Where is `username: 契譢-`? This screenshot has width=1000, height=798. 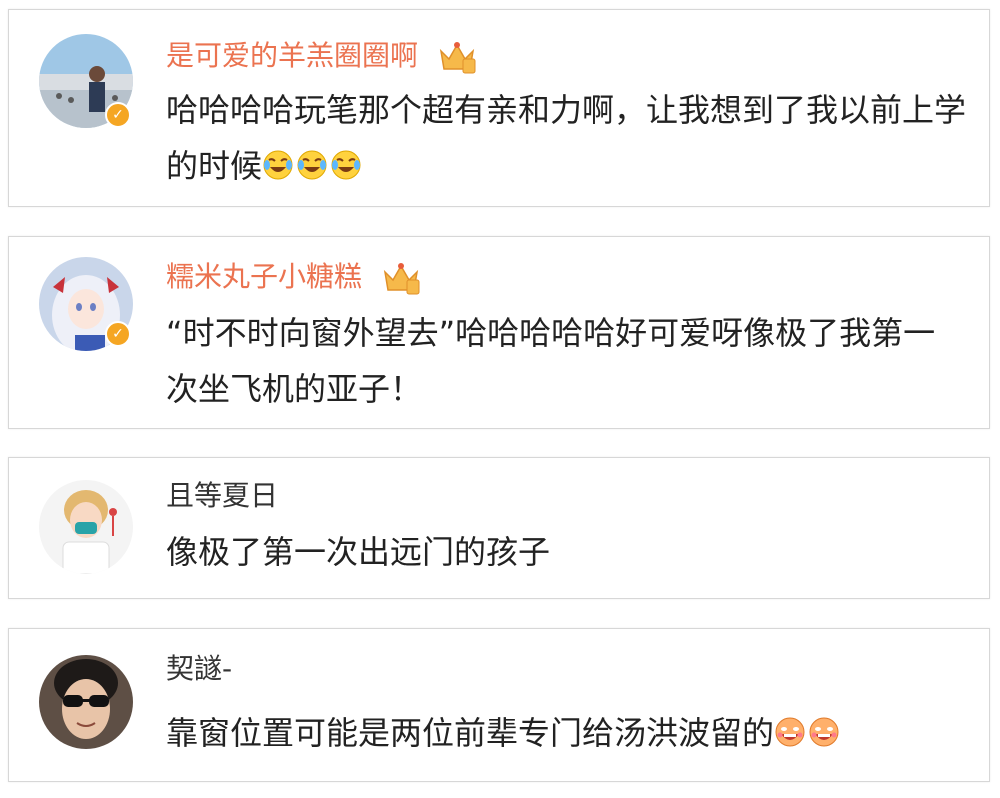
username: 契譢- is located at coordinates (199, 669).